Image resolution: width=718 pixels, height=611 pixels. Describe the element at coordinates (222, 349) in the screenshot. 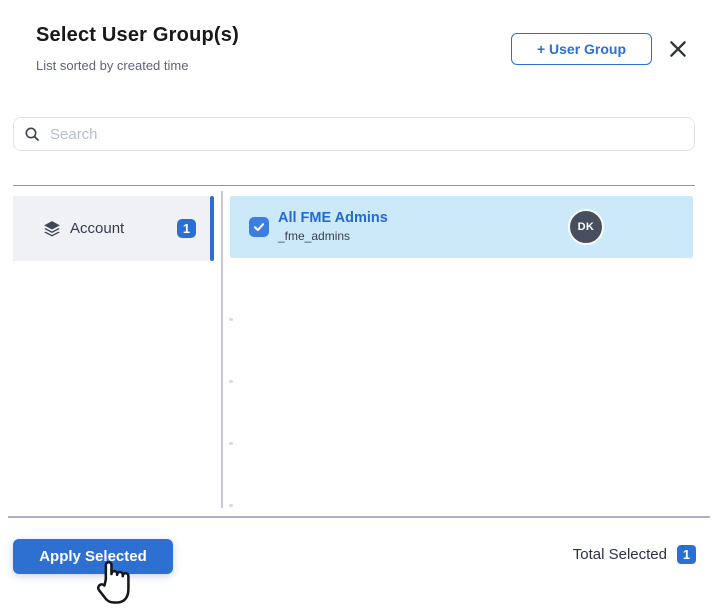

I see `panel-divider` at that location.